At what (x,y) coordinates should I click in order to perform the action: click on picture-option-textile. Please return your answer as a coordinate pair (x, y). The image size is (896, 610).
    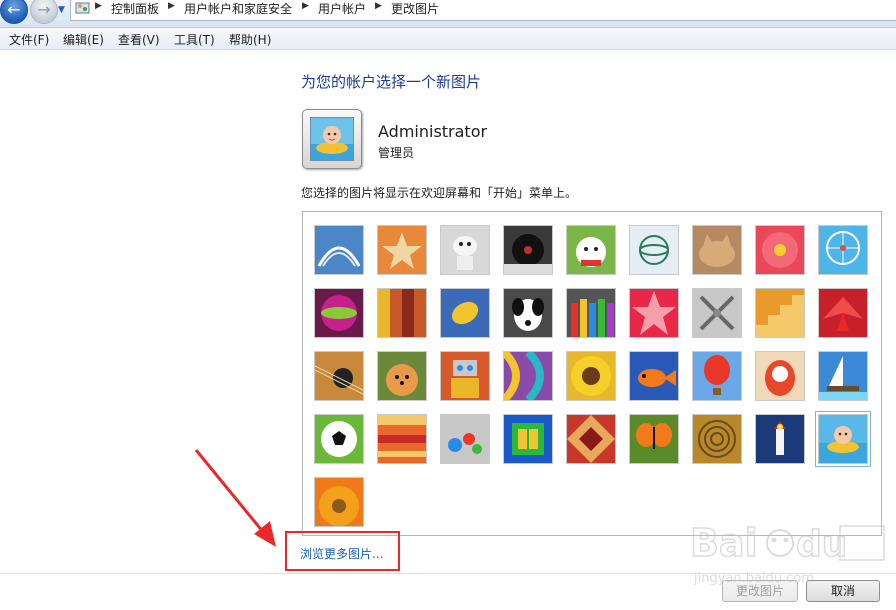
    Looking at the image, I should click on (591, 439).